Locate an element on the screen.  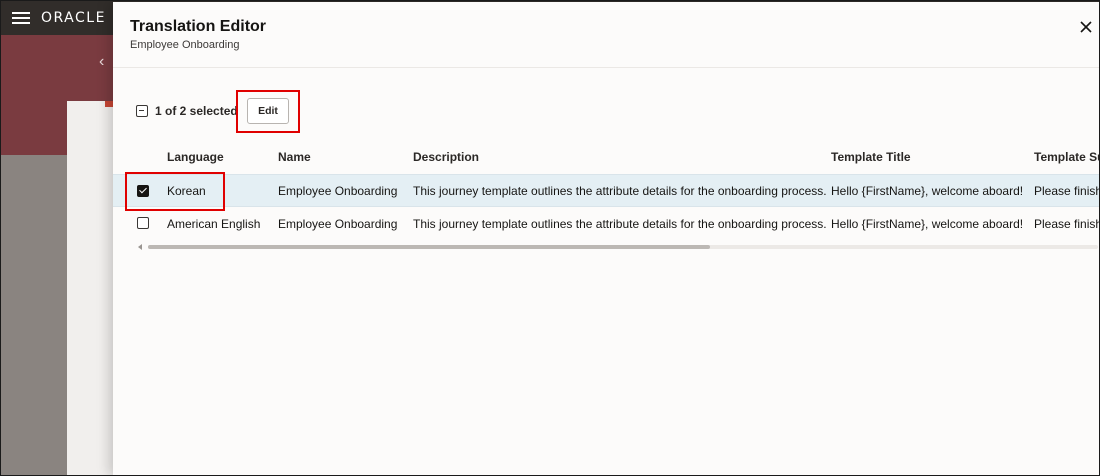
column-header-language: Language is located at coordinates (195, 157).